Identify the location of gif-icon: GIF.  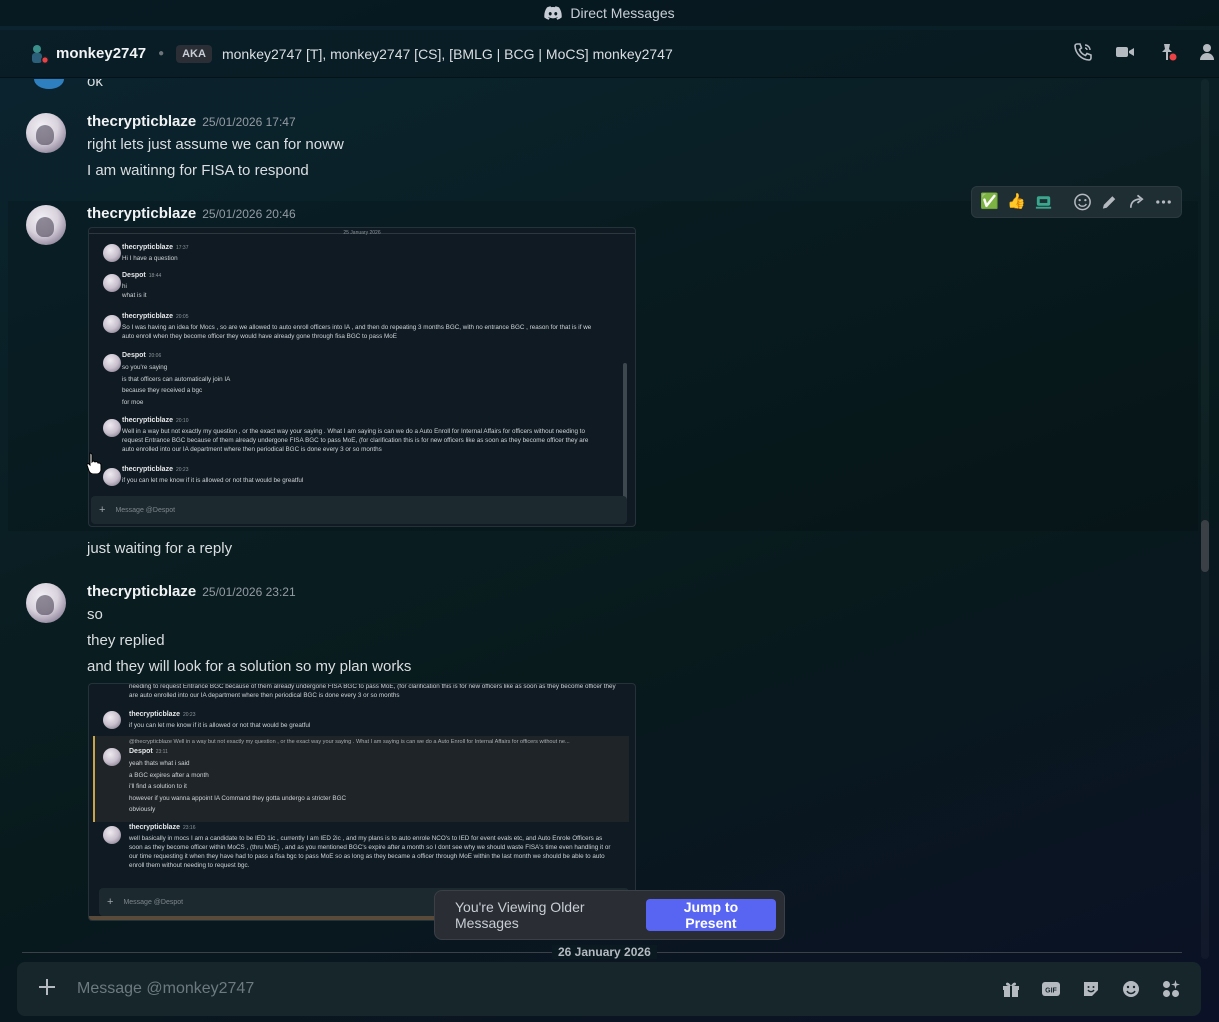
(1051, 989).